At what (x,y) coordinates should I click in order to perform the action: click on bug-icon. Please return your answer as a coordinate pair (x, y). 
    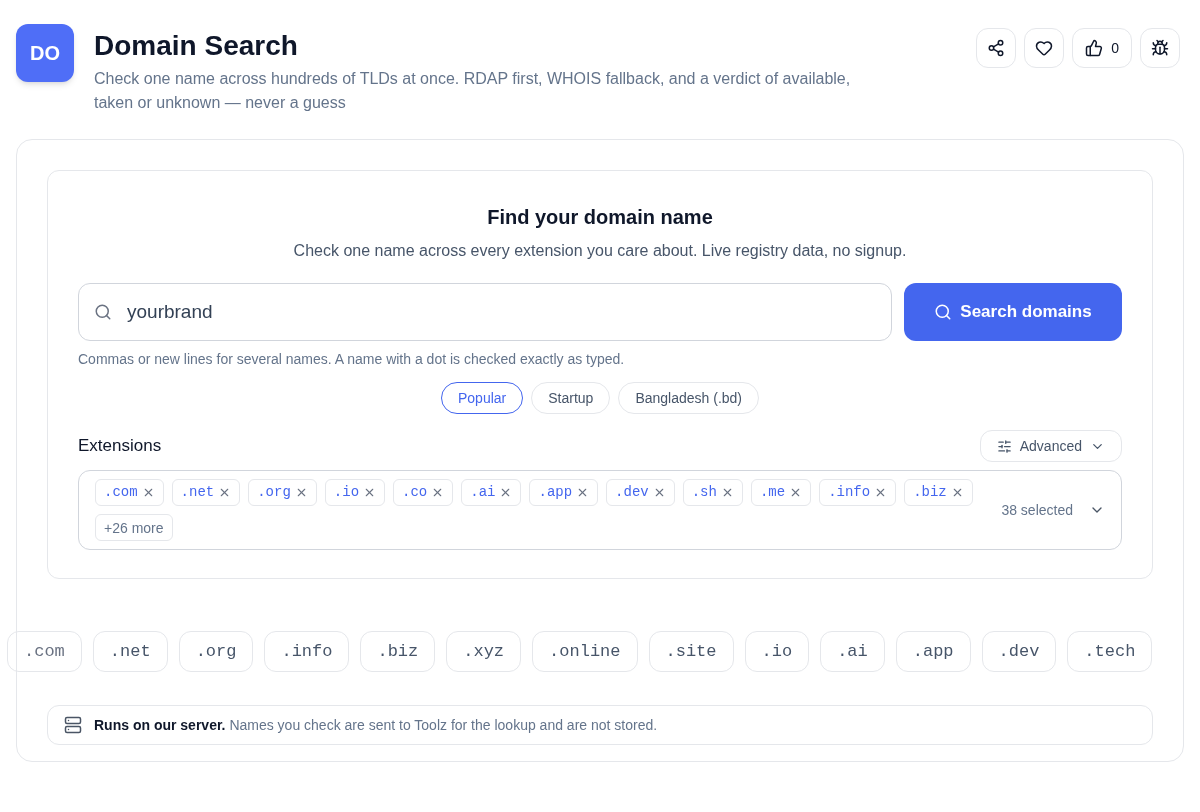
    Looking at the image, I should click on (1160, 48).